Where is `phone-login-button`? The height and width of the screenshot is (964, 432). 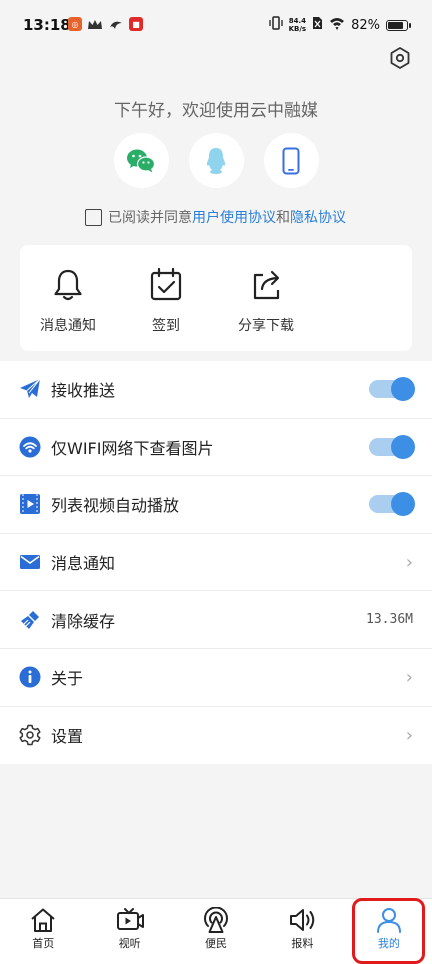
phone-login-button is located at coordinates (291, 160).